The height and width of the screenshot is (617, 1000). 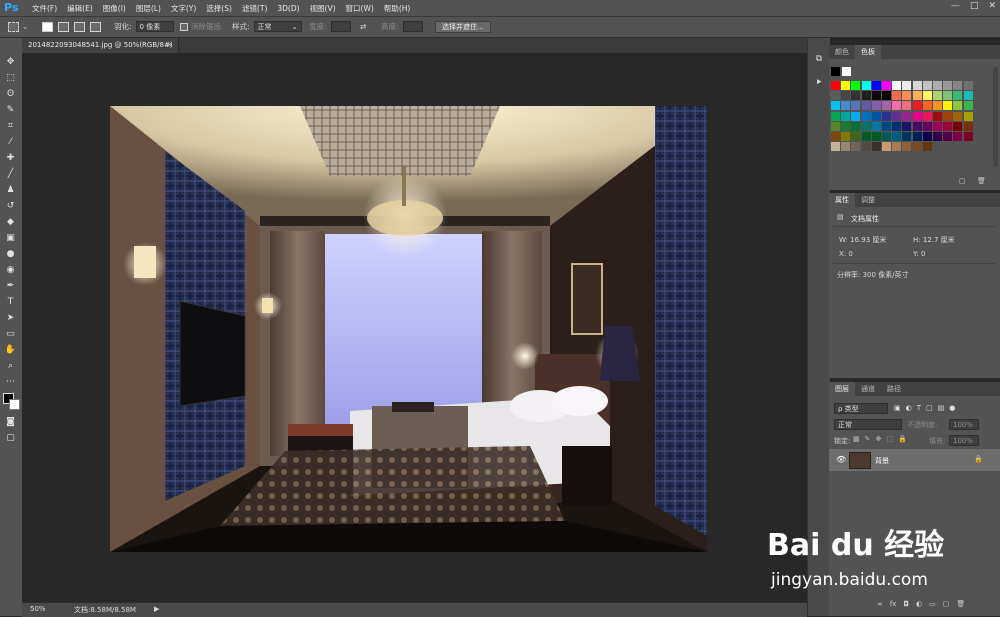 I want to click on filter-smart-icon: ▤, so click(x=941, y=408).